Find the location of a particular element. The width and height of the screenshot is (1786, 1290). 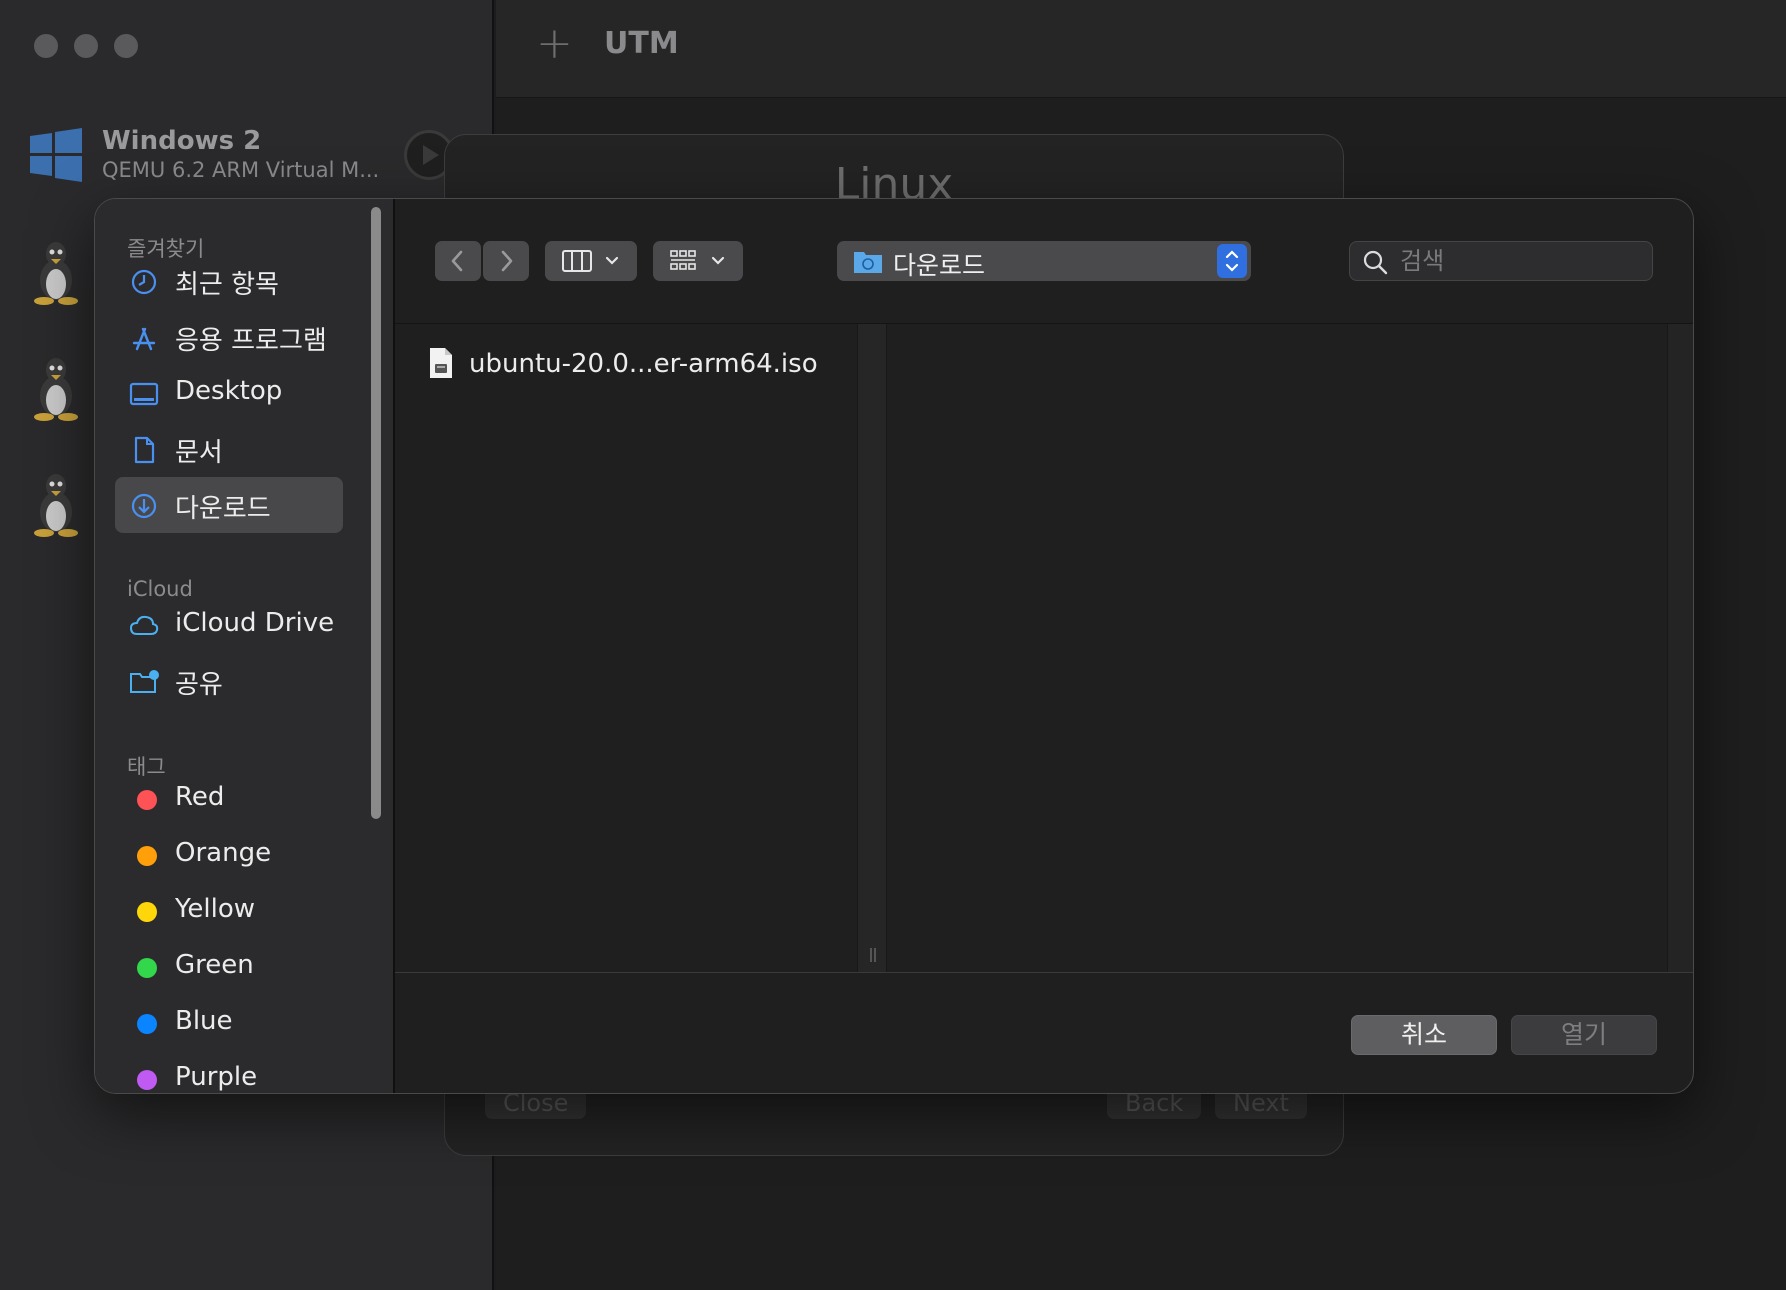

sidebar-tag-green: Green is located at coordinates (229, 967).